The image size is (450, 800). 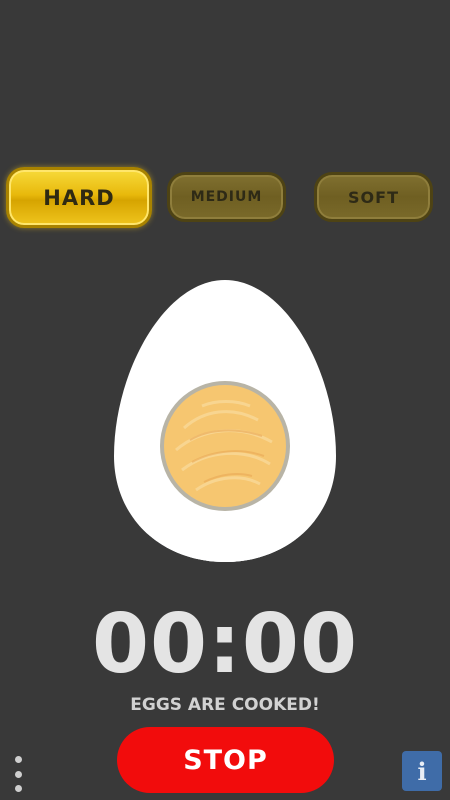 I want to click on countdown-timer: 00:00, so click(x=224, y=644).